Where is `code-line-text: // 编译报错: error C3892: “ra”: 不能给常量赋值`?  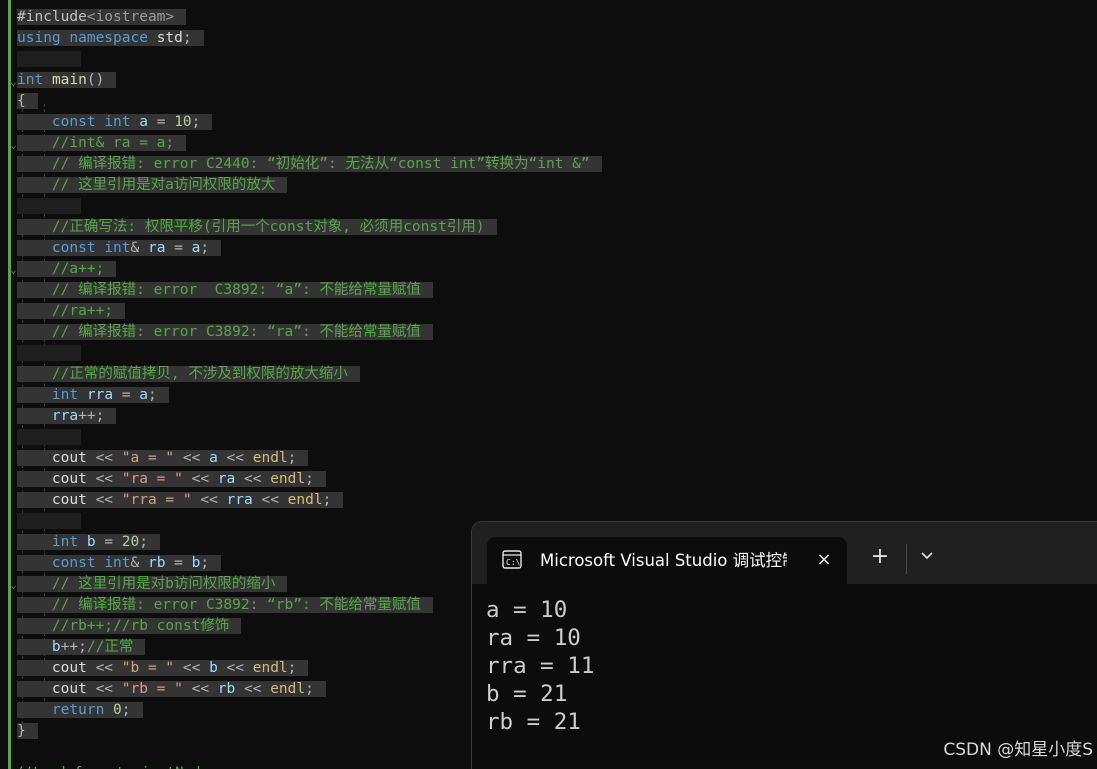 code-line-text: // 编译报错: error C3892: “ra”: 不能给常量赋值 is located at coordinates (225, 332).